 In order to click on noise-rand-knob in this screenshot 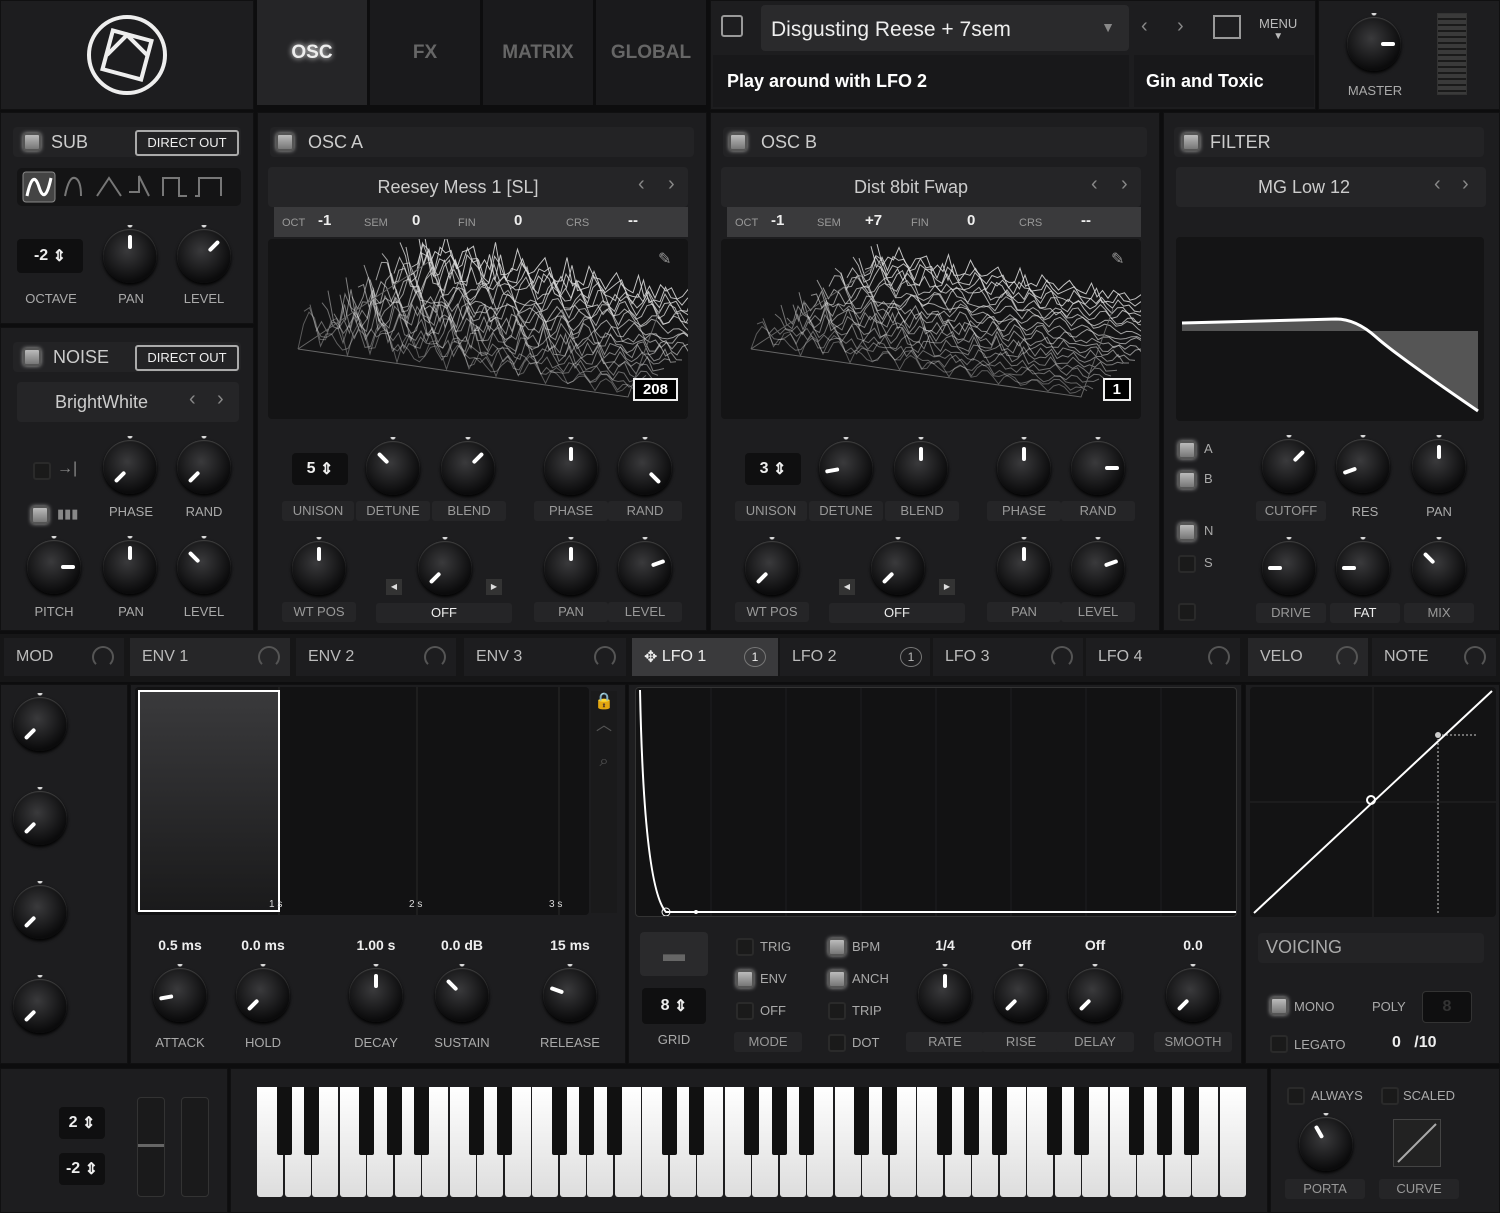, I will do `click(204, 467)`.